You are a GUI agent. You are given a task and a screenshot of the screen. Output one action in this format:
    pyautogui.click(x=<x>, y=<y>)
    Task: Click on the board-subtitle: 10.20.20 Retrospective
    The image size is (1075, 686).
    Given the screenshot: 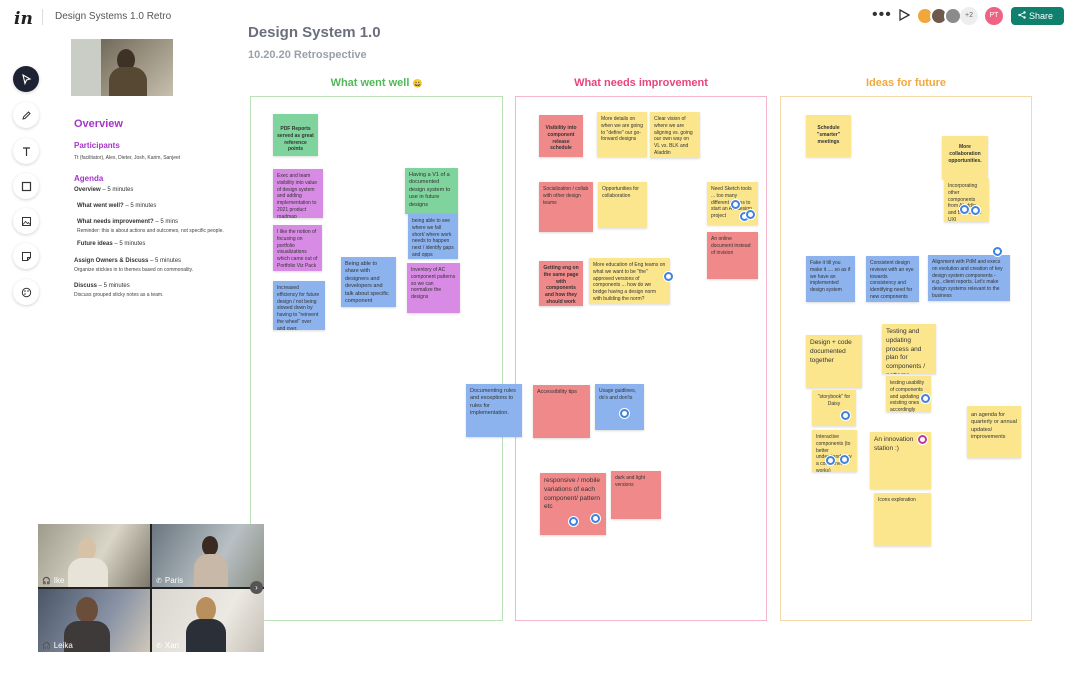 What is the action you would take?
    pyautogui.click(x=307, y=55)
    